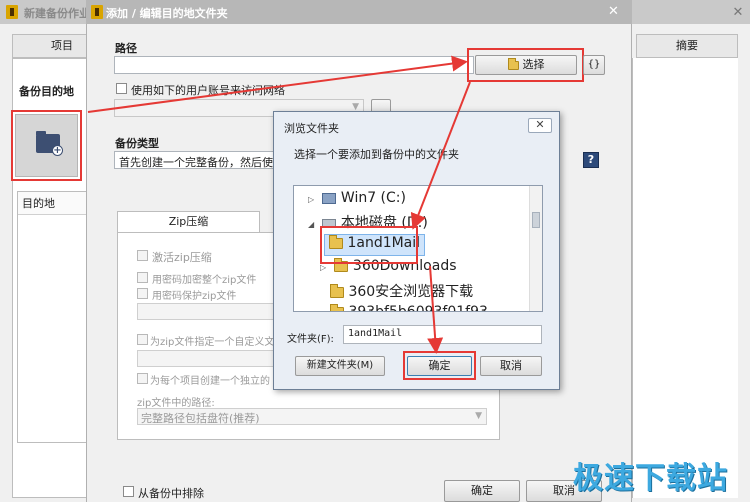 The width and height of the screenshot is (750, 502). What do you see at coordinates (435, 309) in the screenshot?
I see `arrow-to-ok-button` at bounding box center [435, 309].